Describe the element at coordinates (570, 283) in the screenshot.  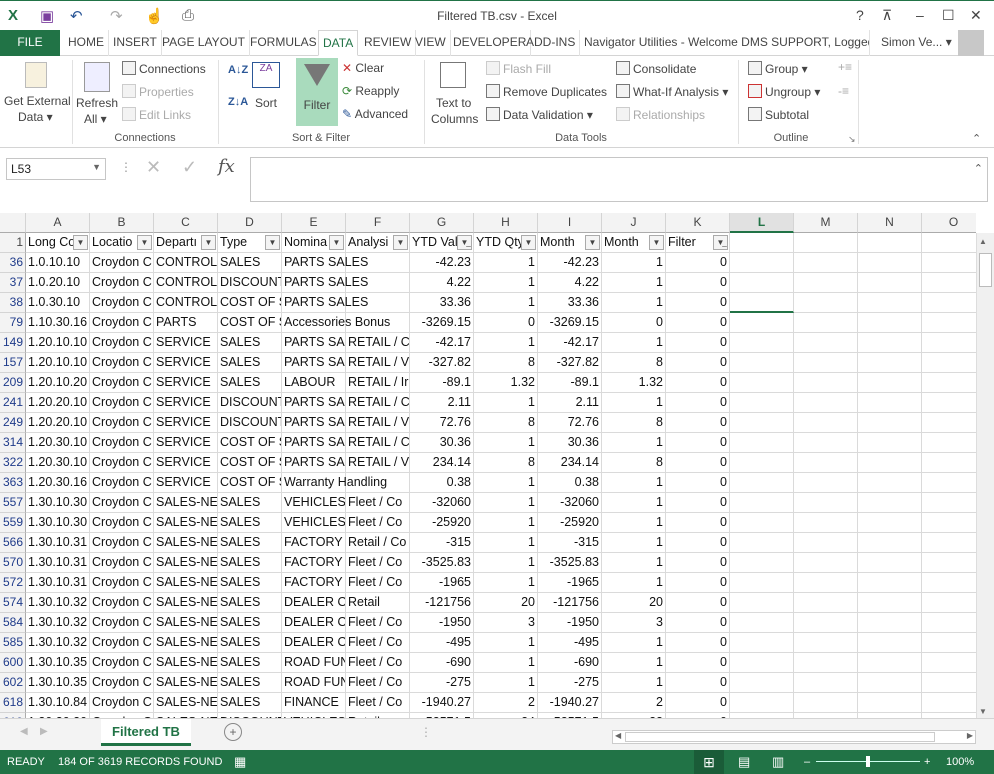
I see `cell-i: 4.22` at that location.